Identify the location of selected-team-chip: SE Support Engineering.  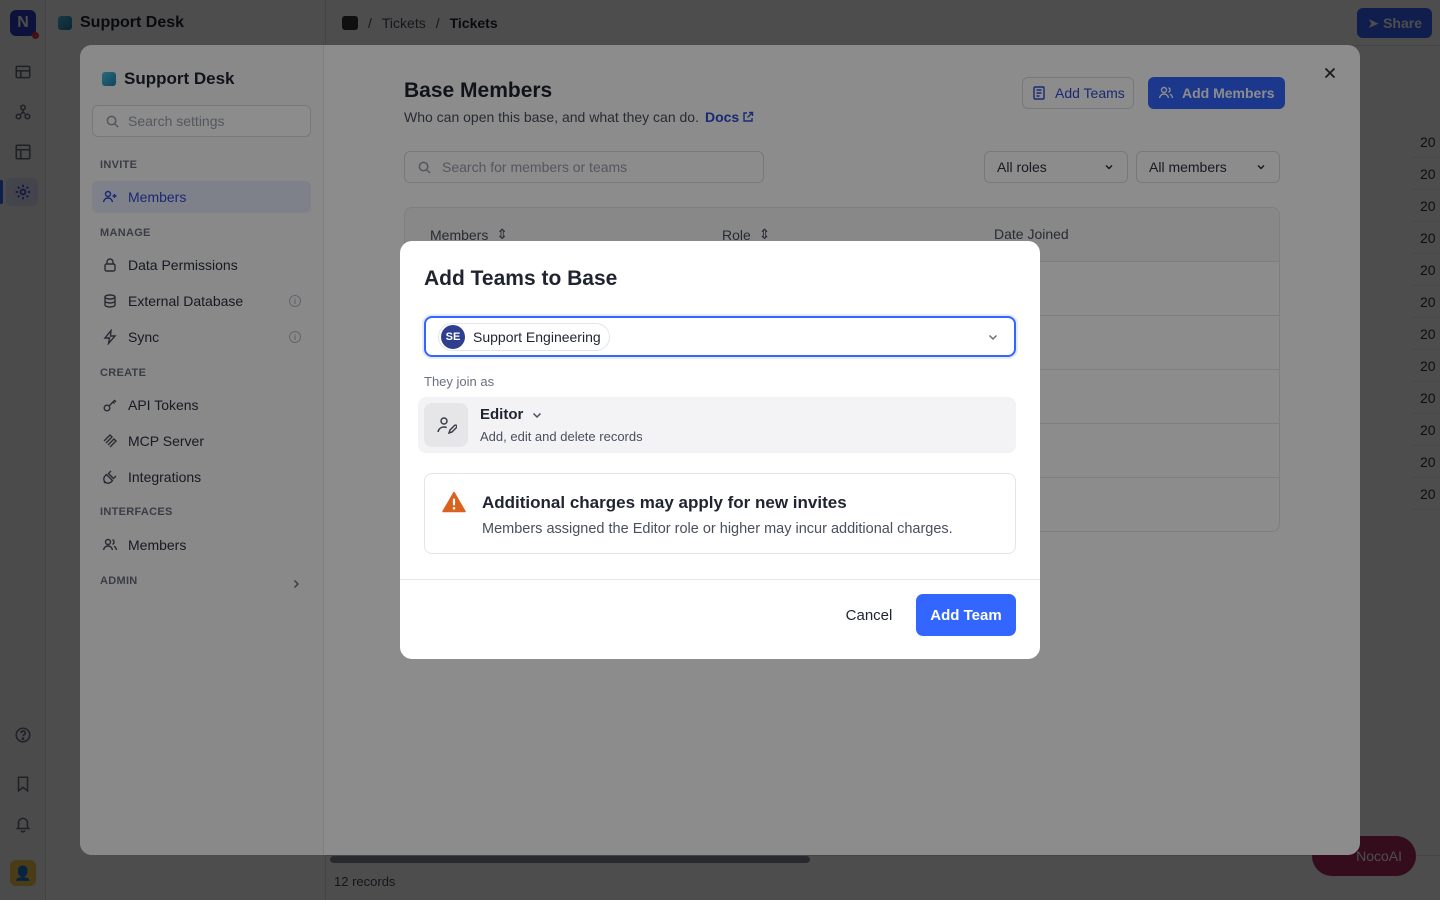
(524, 336).